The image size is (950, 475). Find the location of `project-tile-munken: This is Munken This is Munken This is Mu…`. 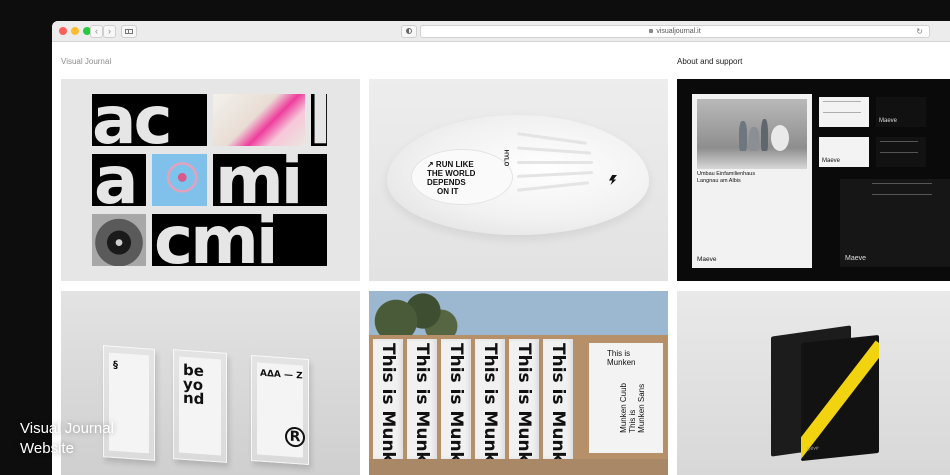

project-tile-munken: This is Munken This is Munken This is Mu… is located at coordinates (518, 383).